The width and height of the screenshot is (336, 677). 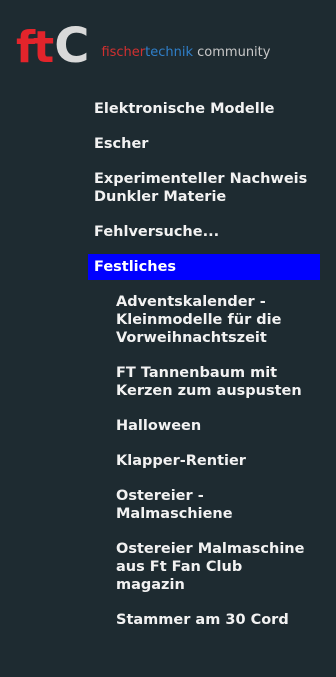 I want to click on logo-mark: f t C, so click(x=52, y=46).